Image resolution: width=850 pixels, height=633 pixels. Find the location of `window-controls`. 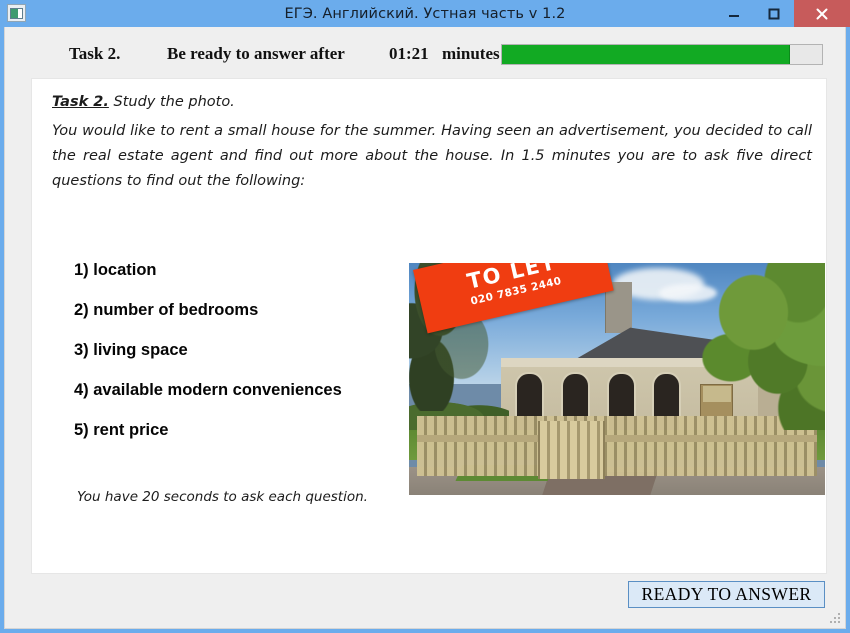

window-controls is located at coordinates (782, 13).